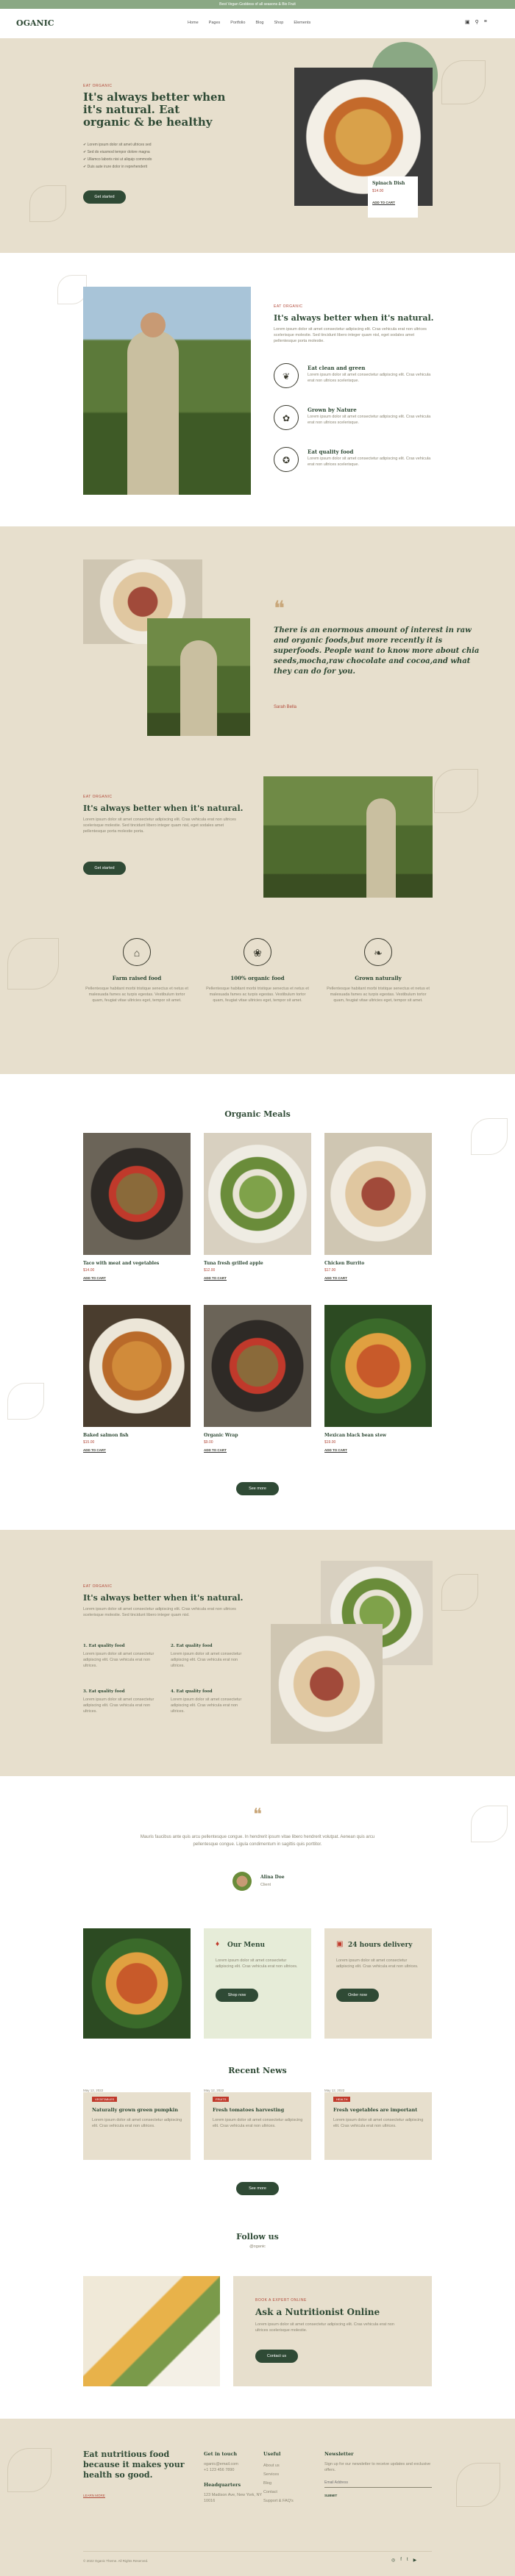 The image size is (515, 2576). What do you see at coordinates (330, 1442) in the screenshot?
I see `product-price: $19.00` at bounding box center [330, 1442].